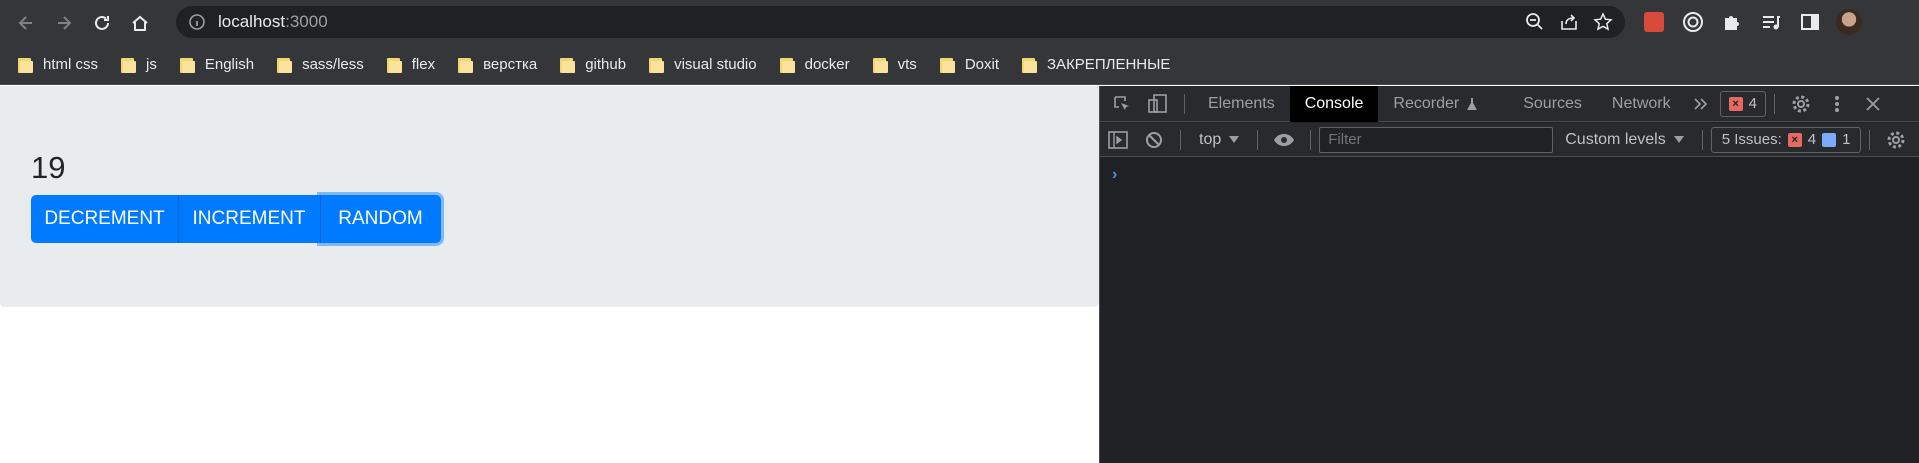  I want to click on live-expression-eye-icon, so click(1284, 140).